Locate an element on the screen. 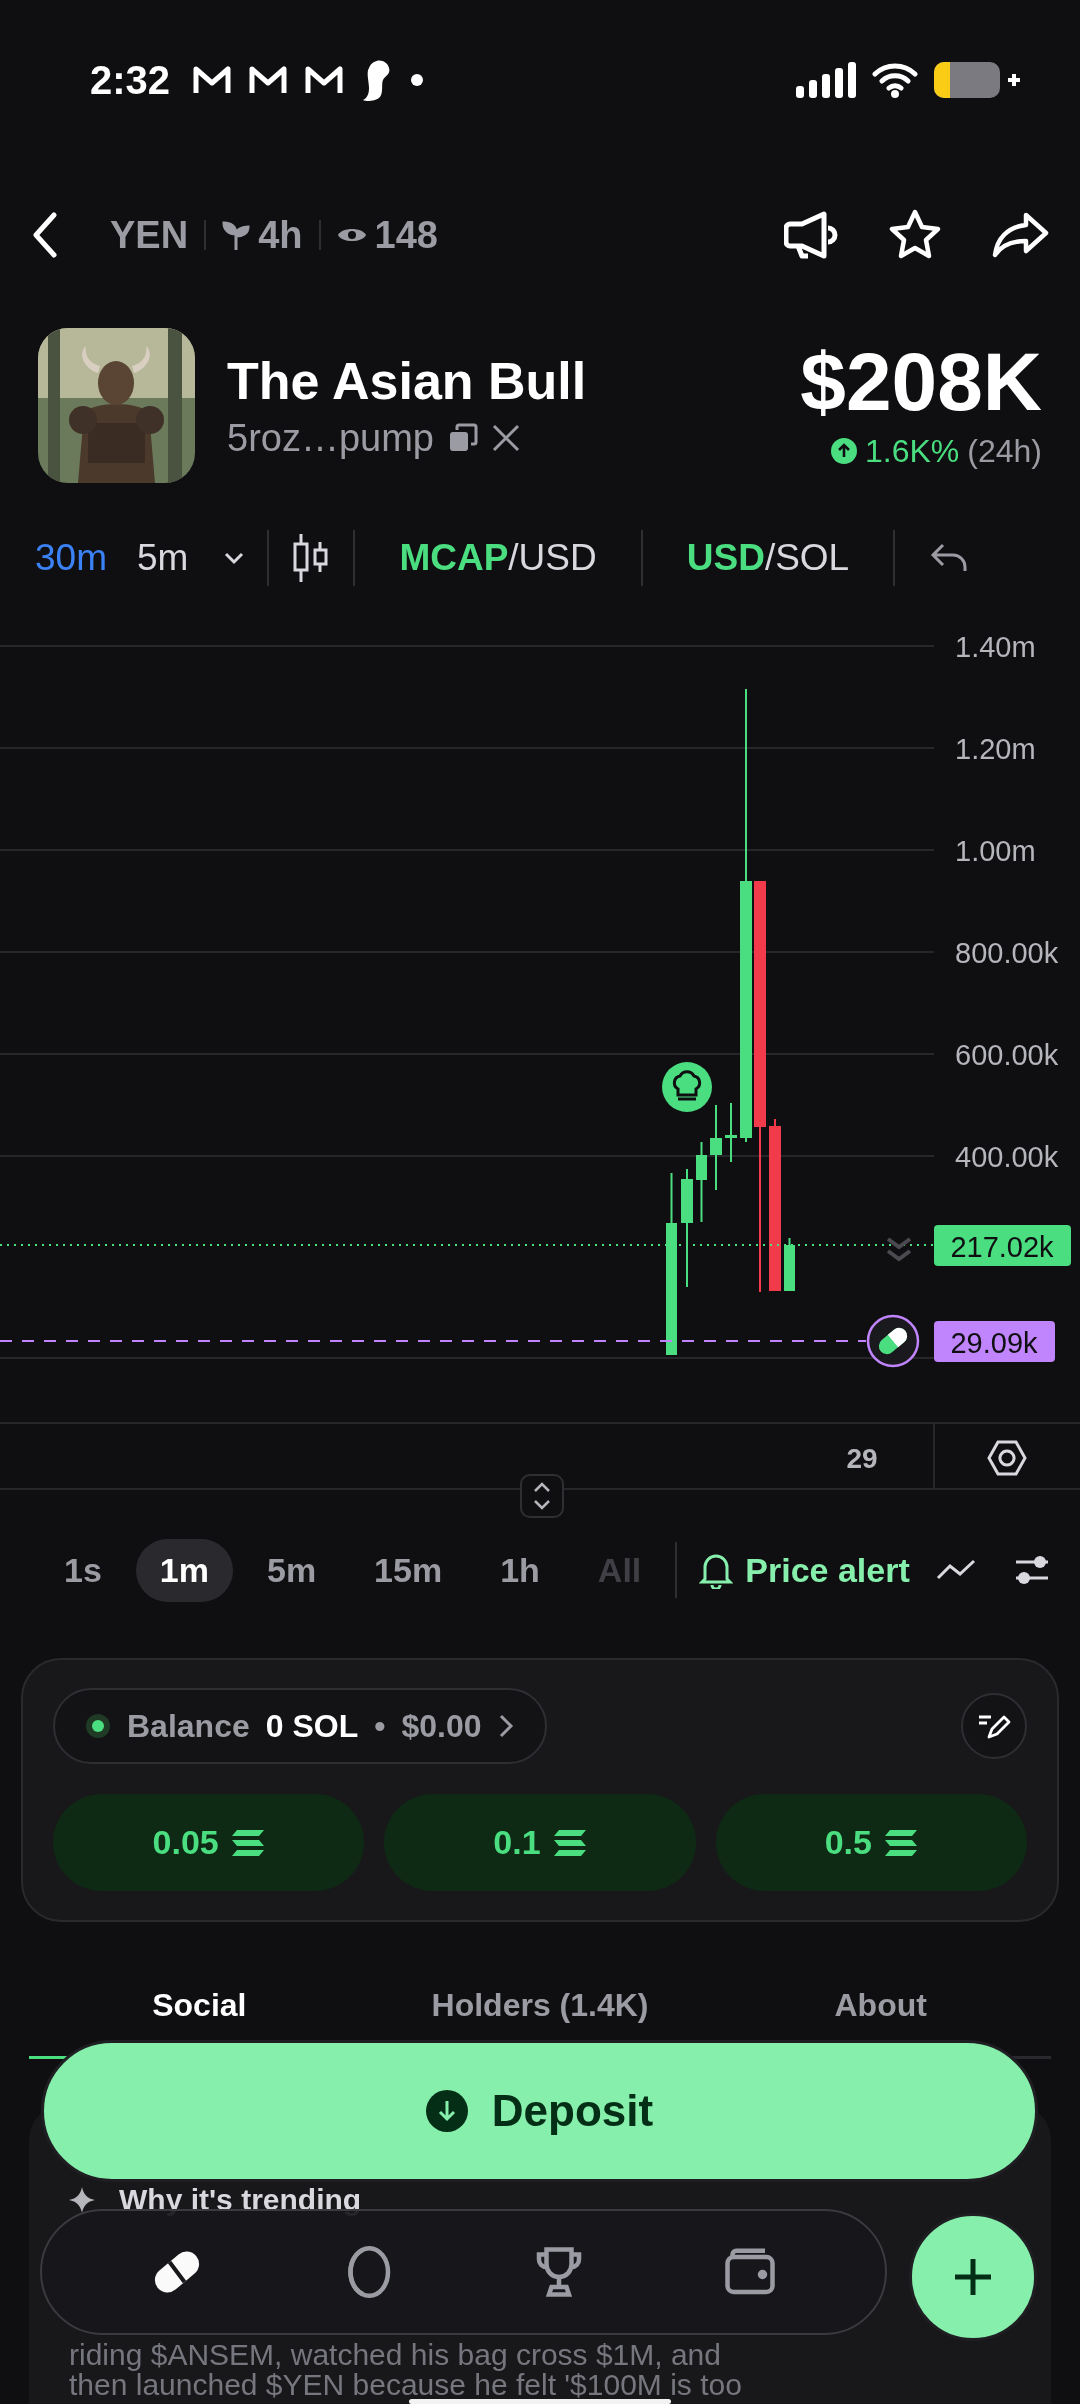 Image resolution: width=1080 pixels, height=2404 pixels. copy-icon is located at coordinates (463, 438).